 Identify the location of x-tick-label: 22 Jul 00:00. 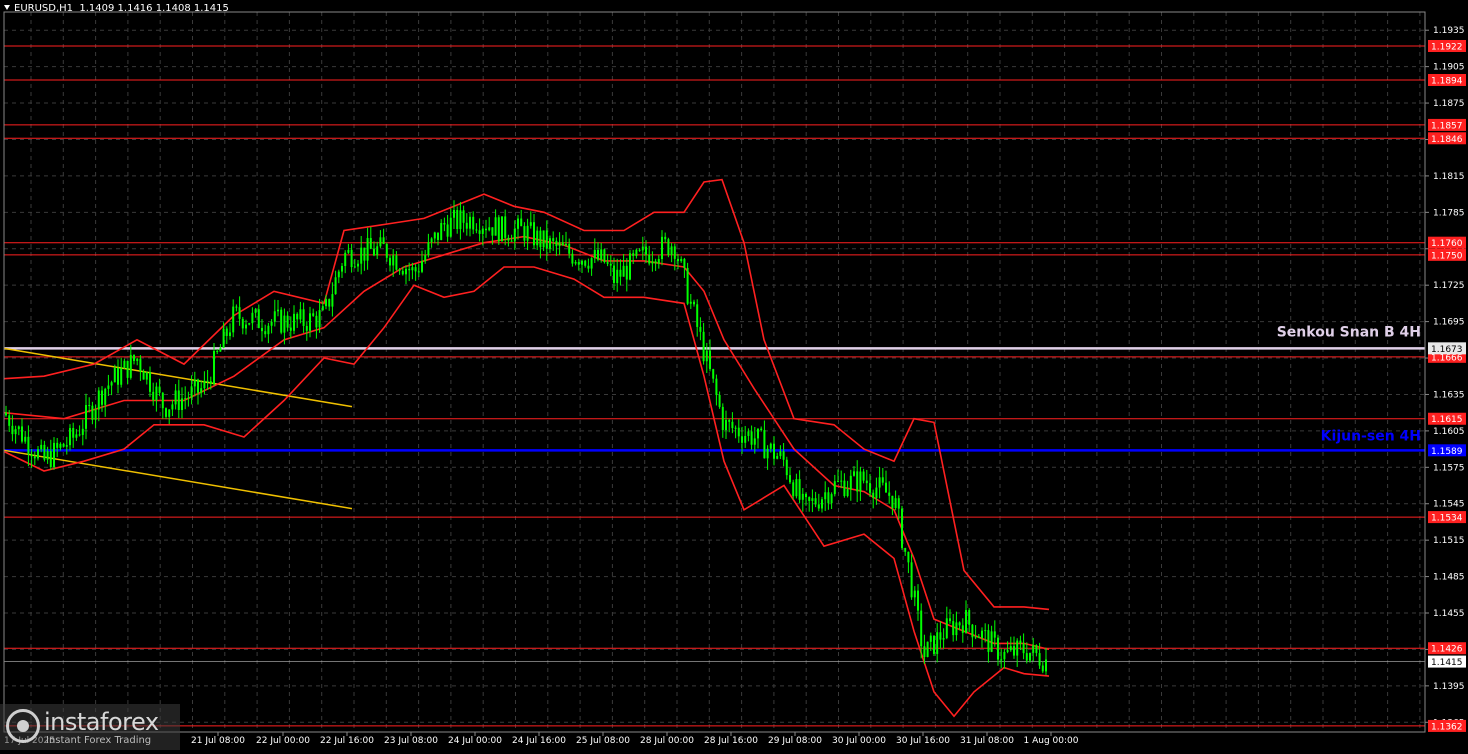
(283, 741).